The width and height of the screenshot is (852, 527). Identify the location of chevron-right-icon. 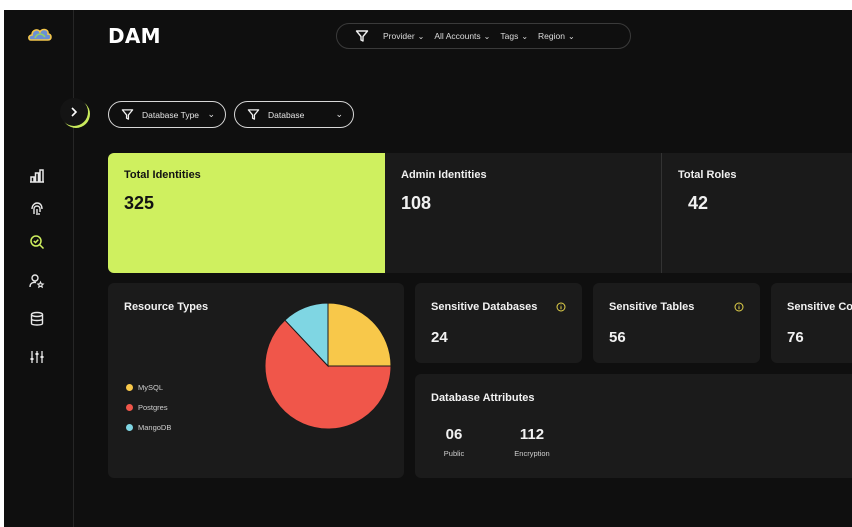
(74, 112).